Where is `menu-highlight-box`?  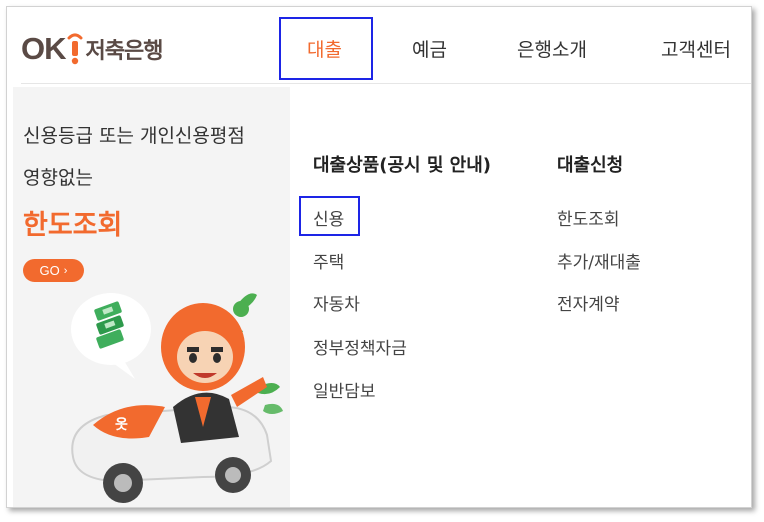
menu-highlight-box is located at coordinates (329, 216).